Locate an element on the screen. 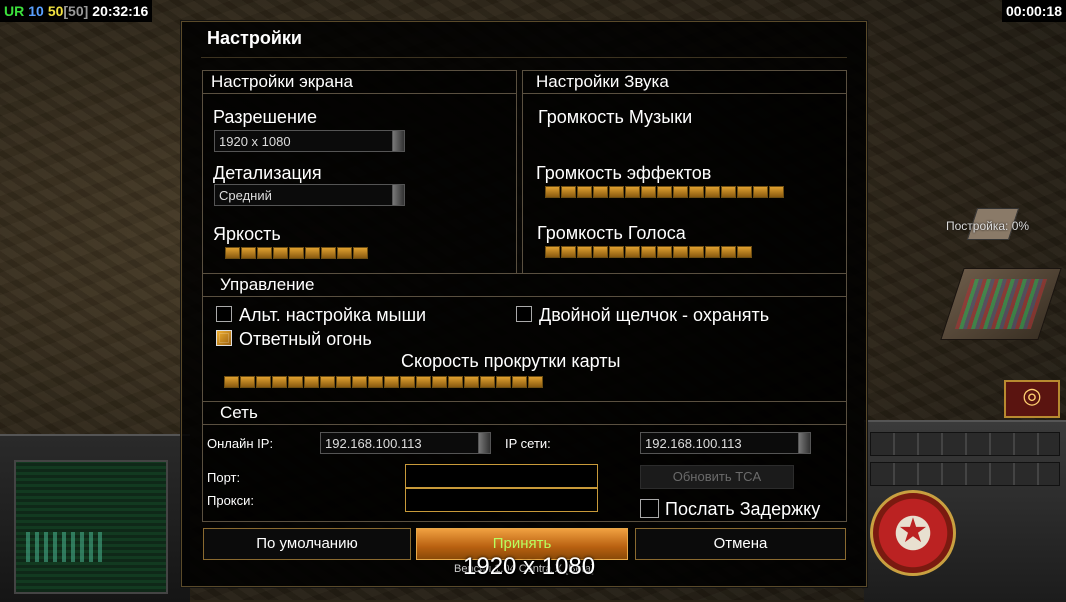 This screenshot has width=1066, height=602. effects-volume-label: Громкость эффектов is located at coordinates (624, 173).